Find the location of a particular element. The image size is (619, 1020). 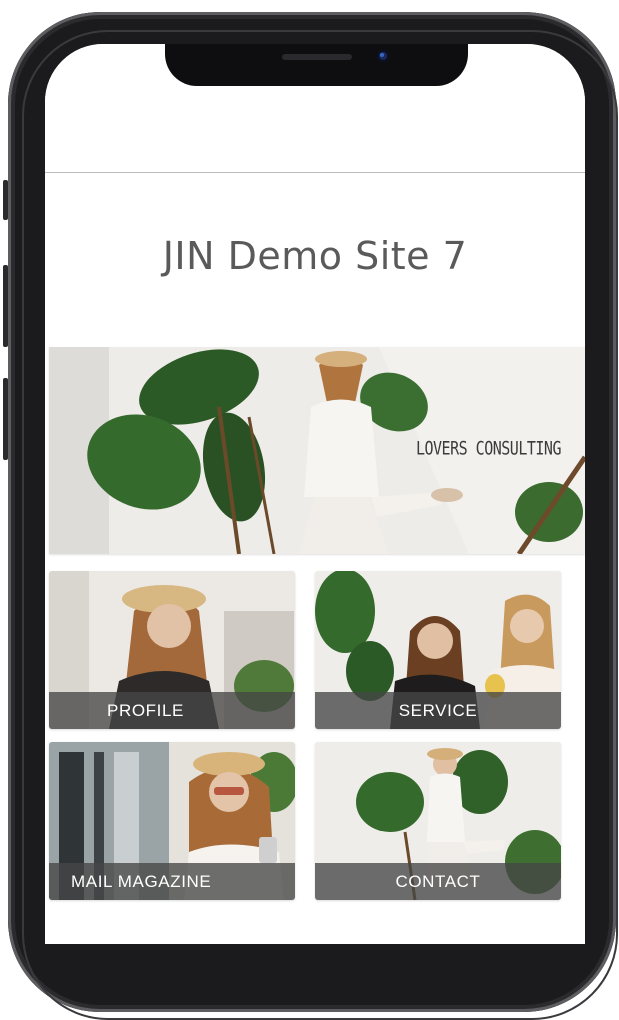

speaker-grille is located at coordinates (317, 57).